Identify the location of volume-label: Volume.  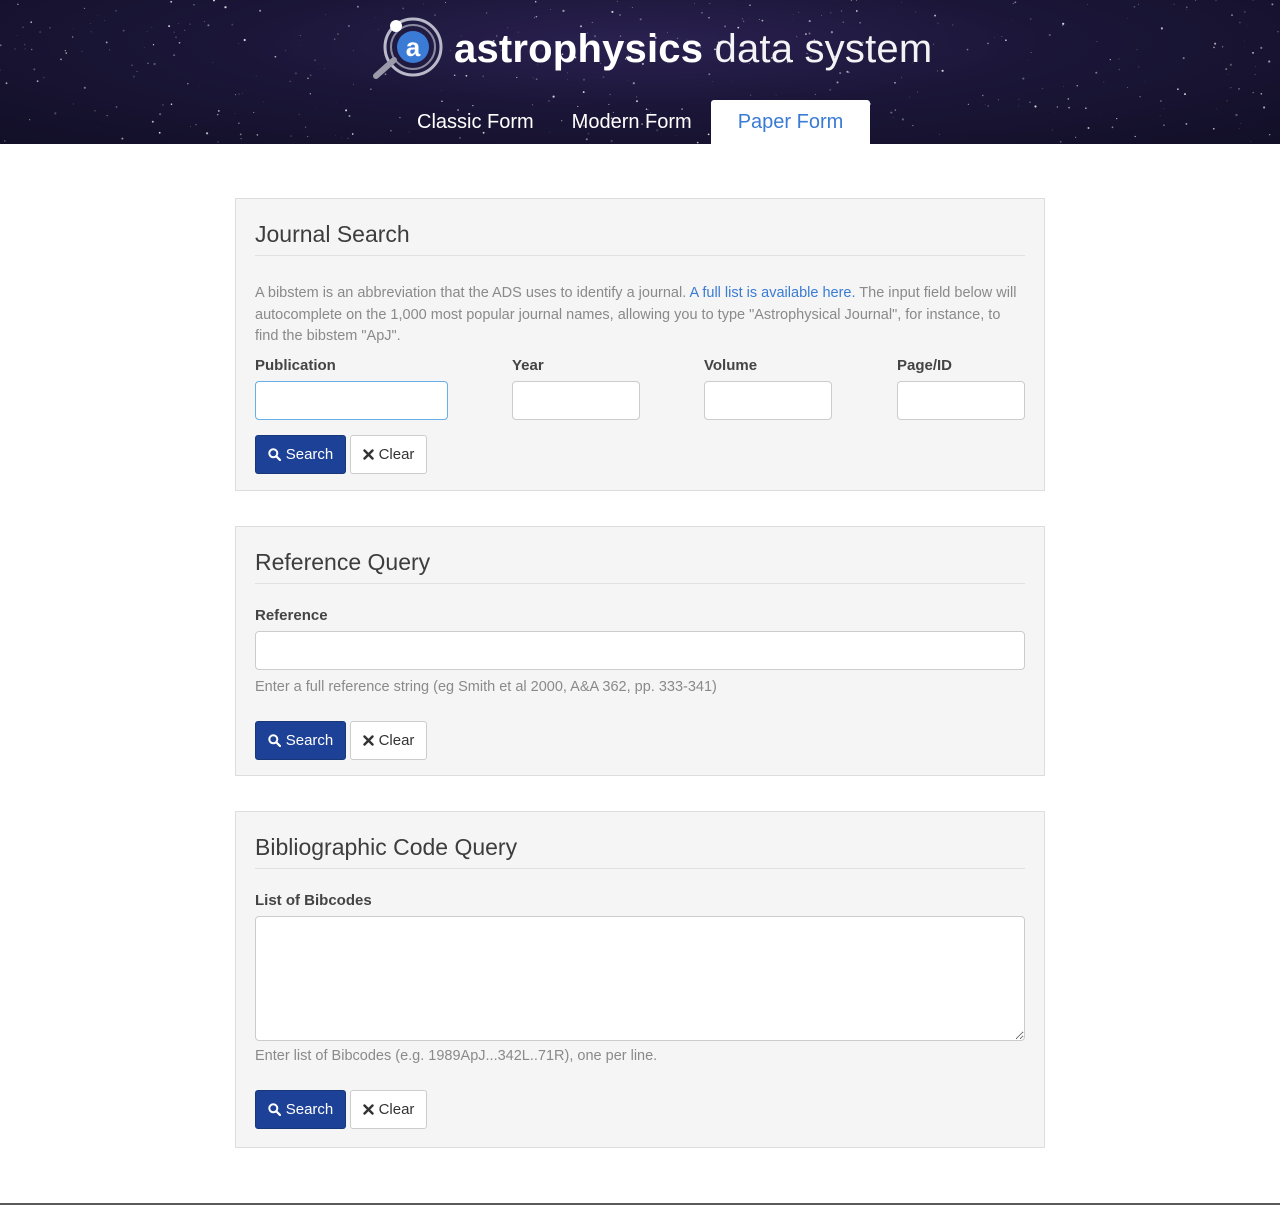
(731, 365).